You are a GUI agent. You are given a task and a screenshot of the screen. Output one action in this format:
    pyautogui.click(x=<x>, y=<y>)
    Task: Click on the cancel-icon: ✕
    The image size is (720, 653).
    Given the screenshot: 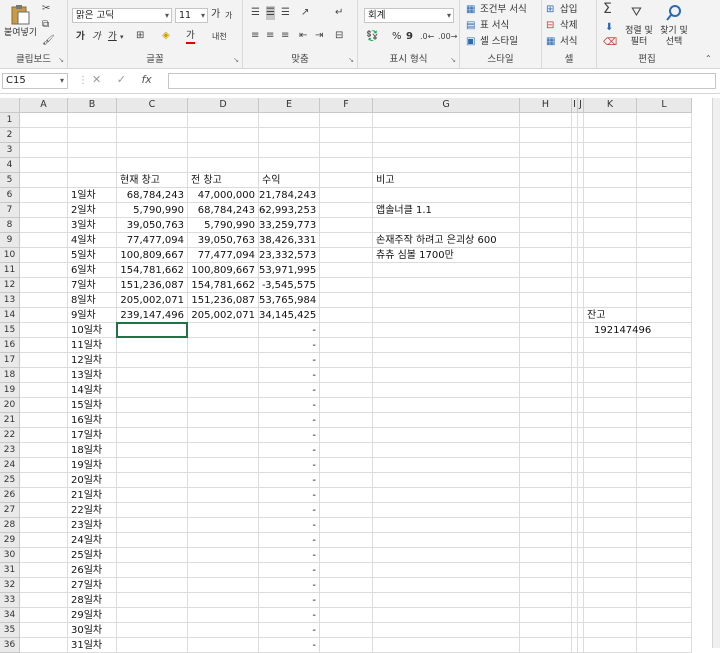 What is the action you would take?
    pyautogui.click(x=96, y=79)
    